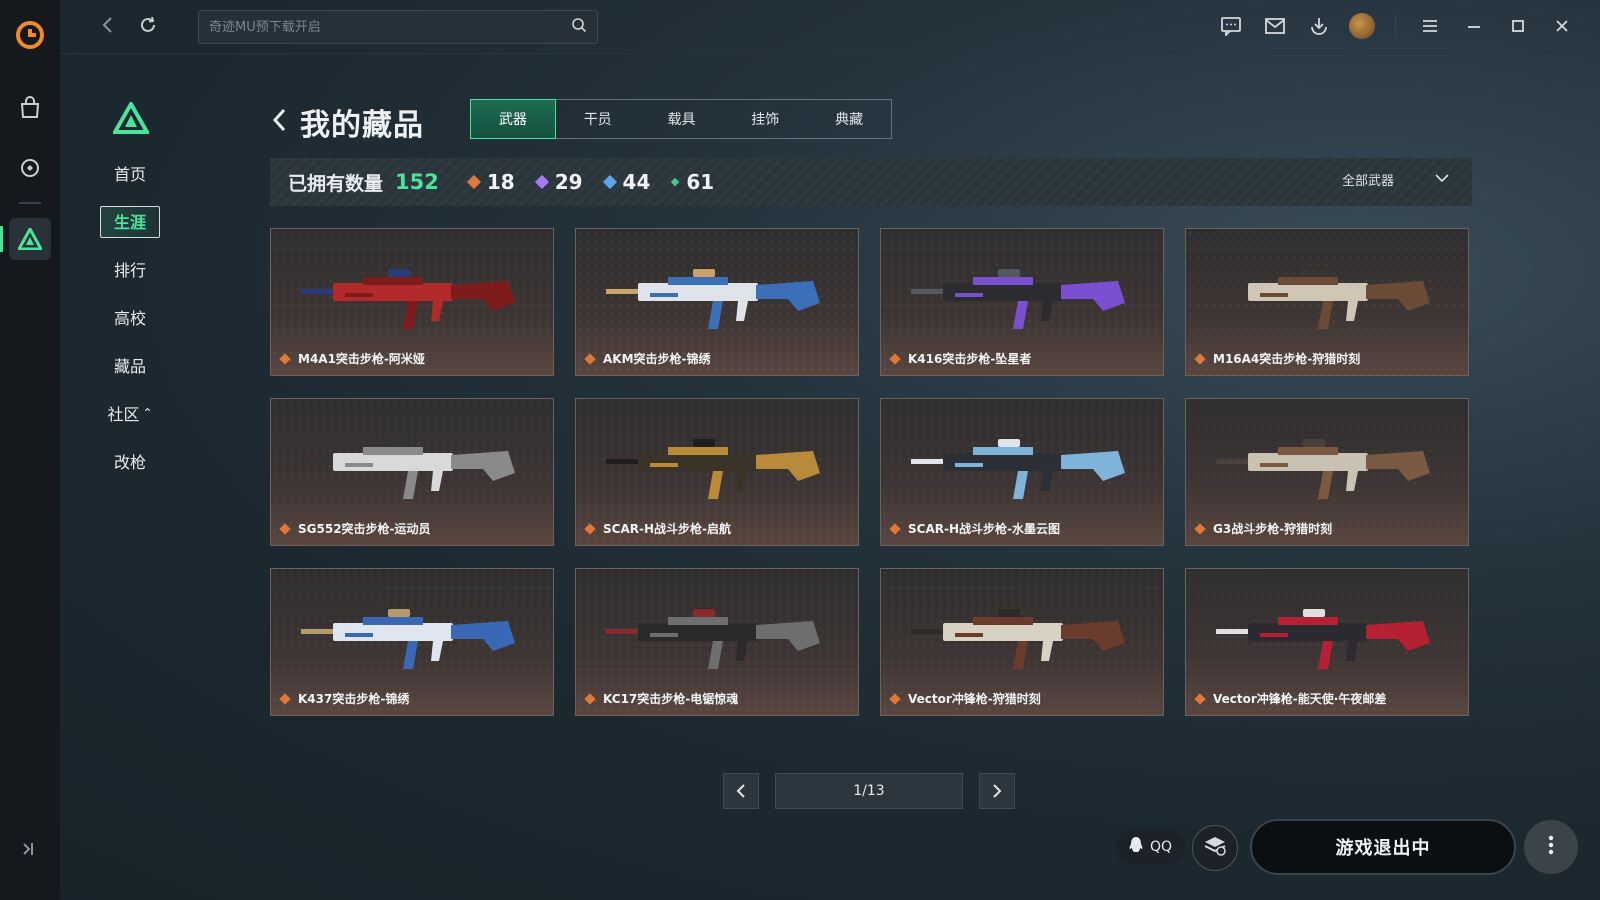 This screenshot has width=1600, height=900. What do you see at coordinates (30, 168) in the screenshot?
I see `discover-icon` at bounding box center [30, 168].